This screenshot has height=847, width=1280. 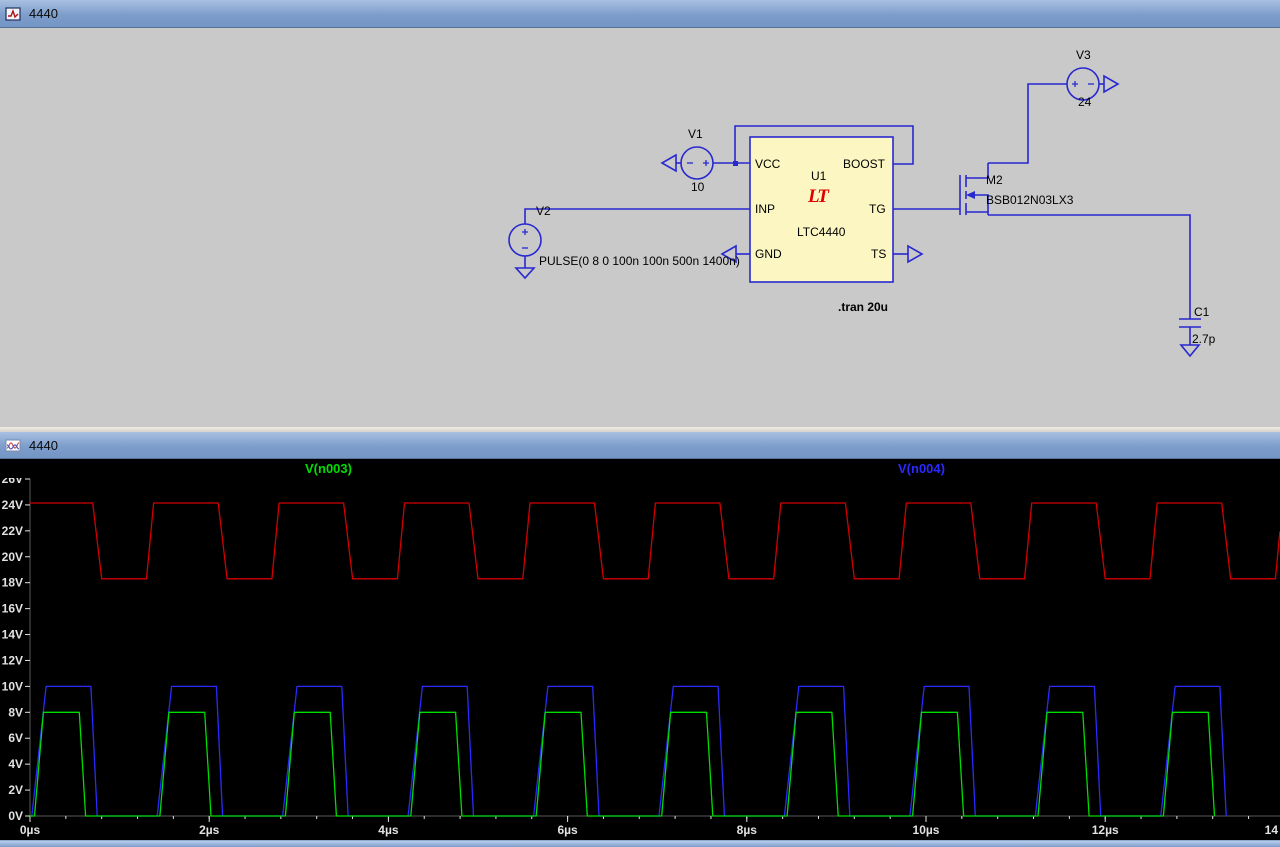 I want to click on svg-text: 12V, so click(x=12, y=660).